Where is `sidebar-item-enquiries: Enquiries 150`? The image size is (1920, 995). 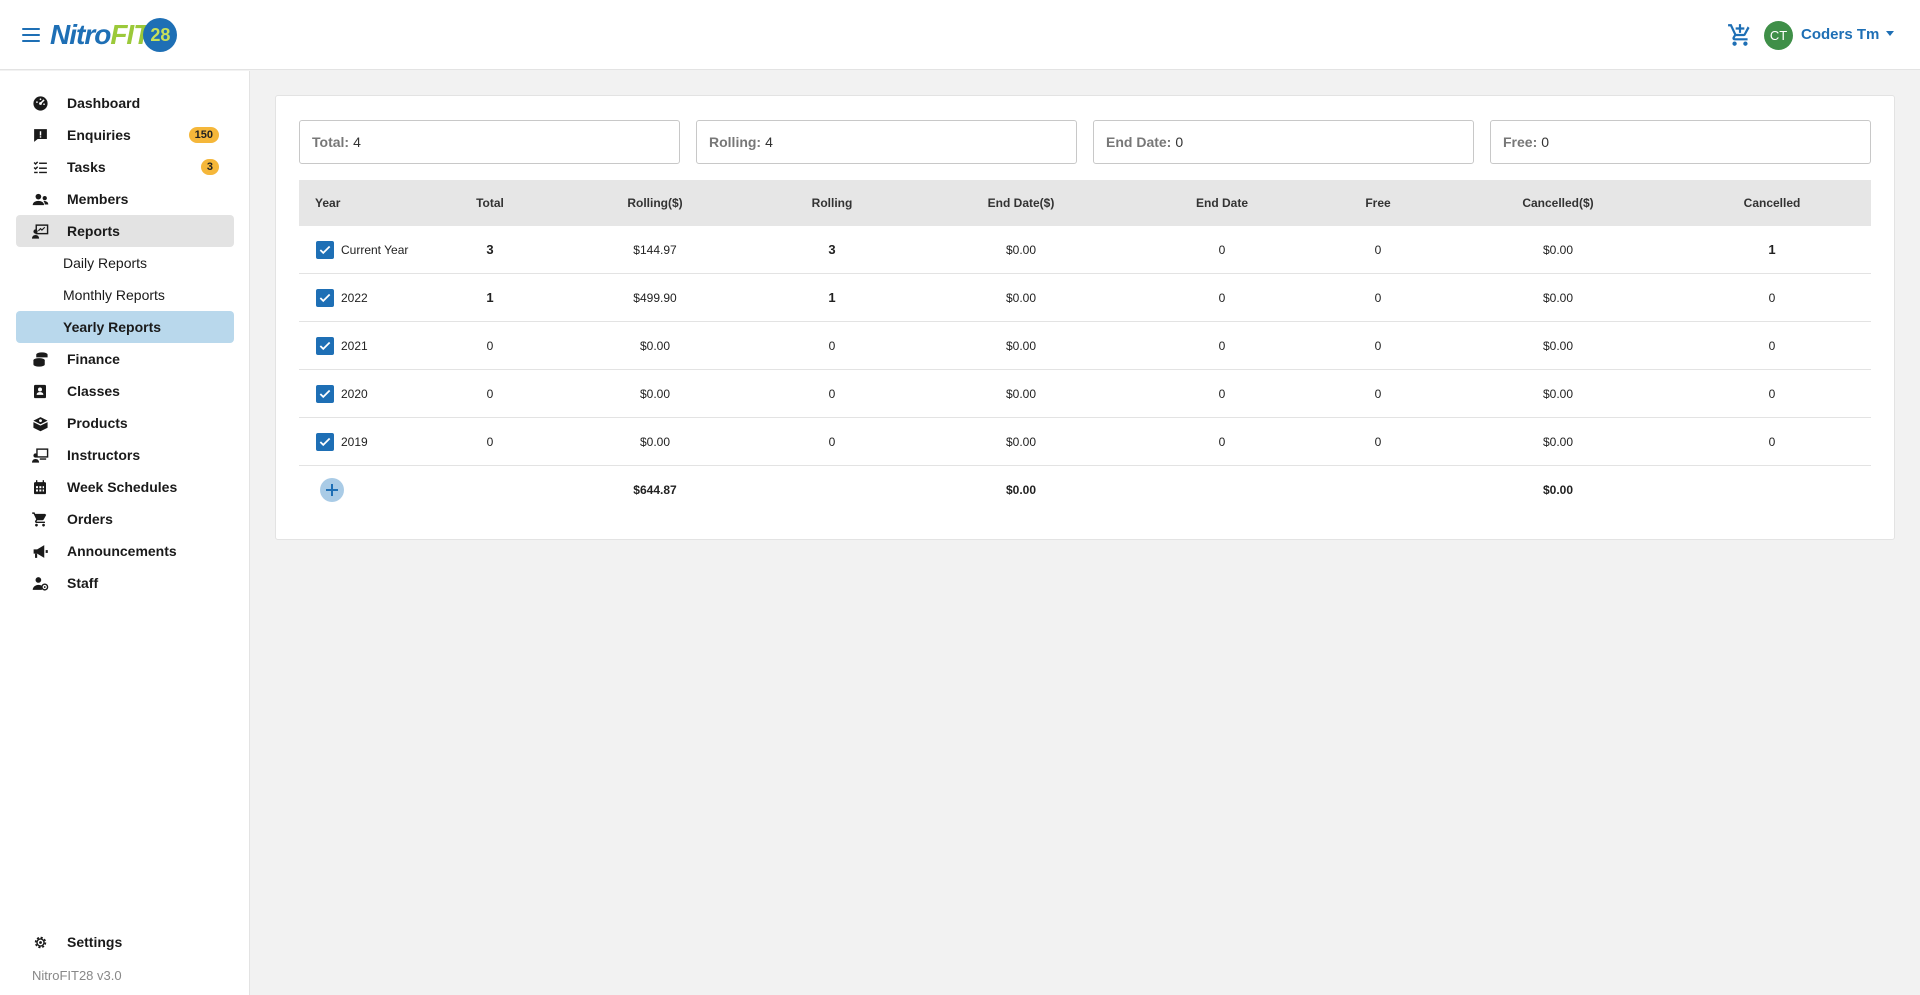
sidebar-item-enquiries: Enquiries 150 is located at coordinates (125, 135).